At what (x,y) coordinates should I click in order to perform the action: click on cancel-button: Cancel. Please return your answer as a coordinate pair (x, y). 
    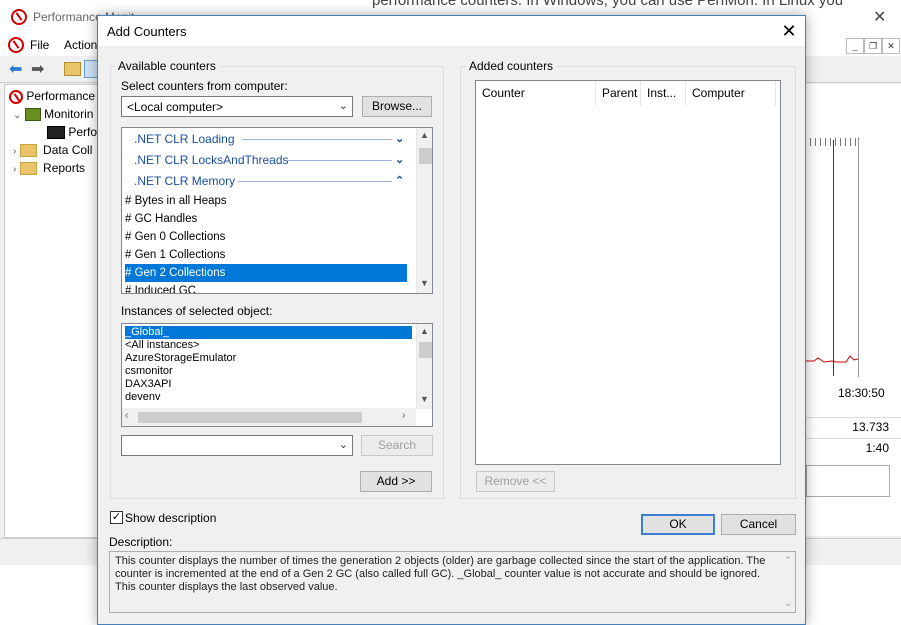
    Looking at the image, I should click on (758, 524).